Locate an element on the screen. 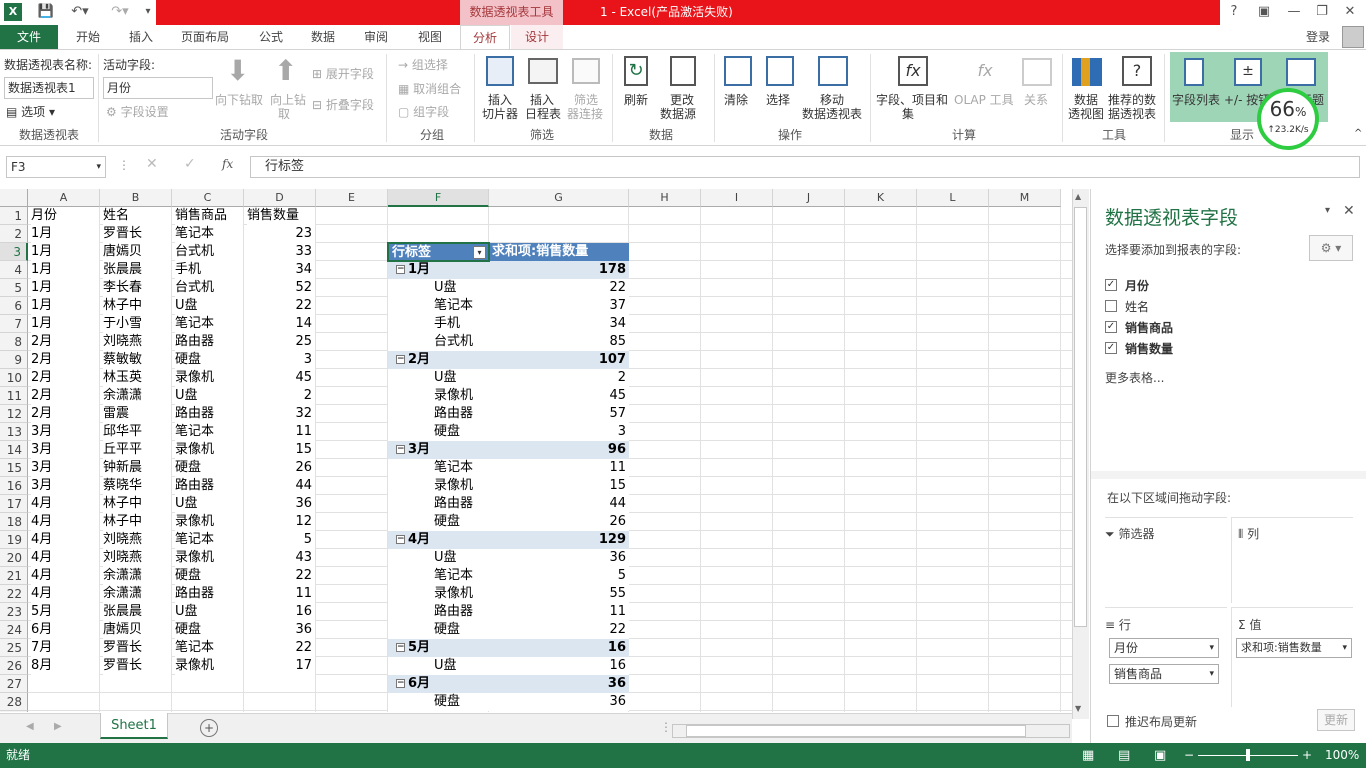  source-cell: 7月 is located at coordinates (65, 648).